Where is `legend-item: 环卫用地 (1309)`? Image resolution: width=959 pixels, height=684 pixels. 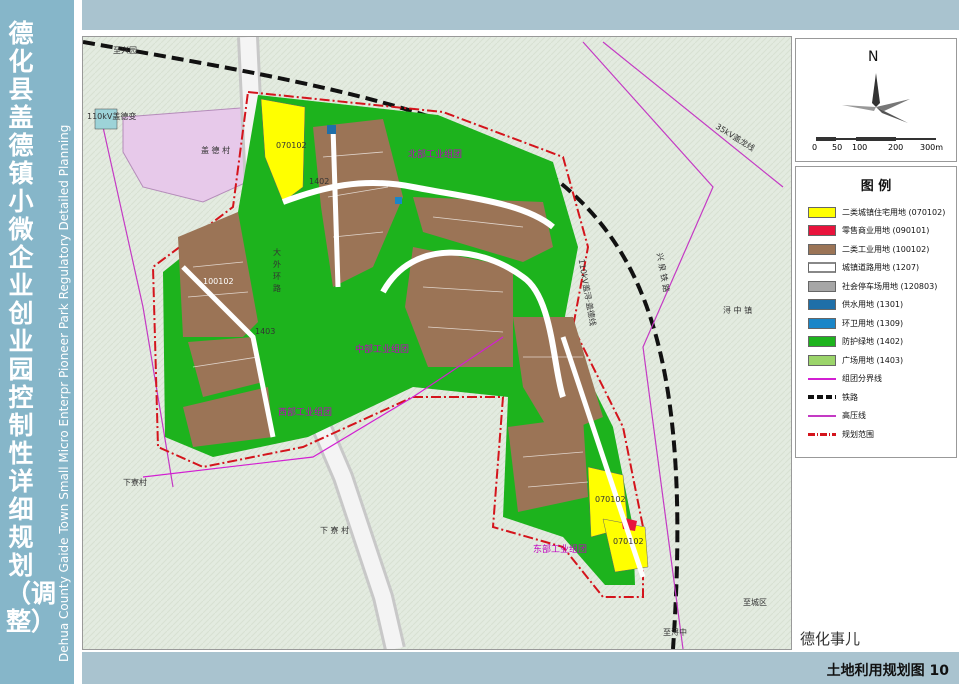
legend-item: 环卫用地 (1309) is located at coordinates (855, 323).